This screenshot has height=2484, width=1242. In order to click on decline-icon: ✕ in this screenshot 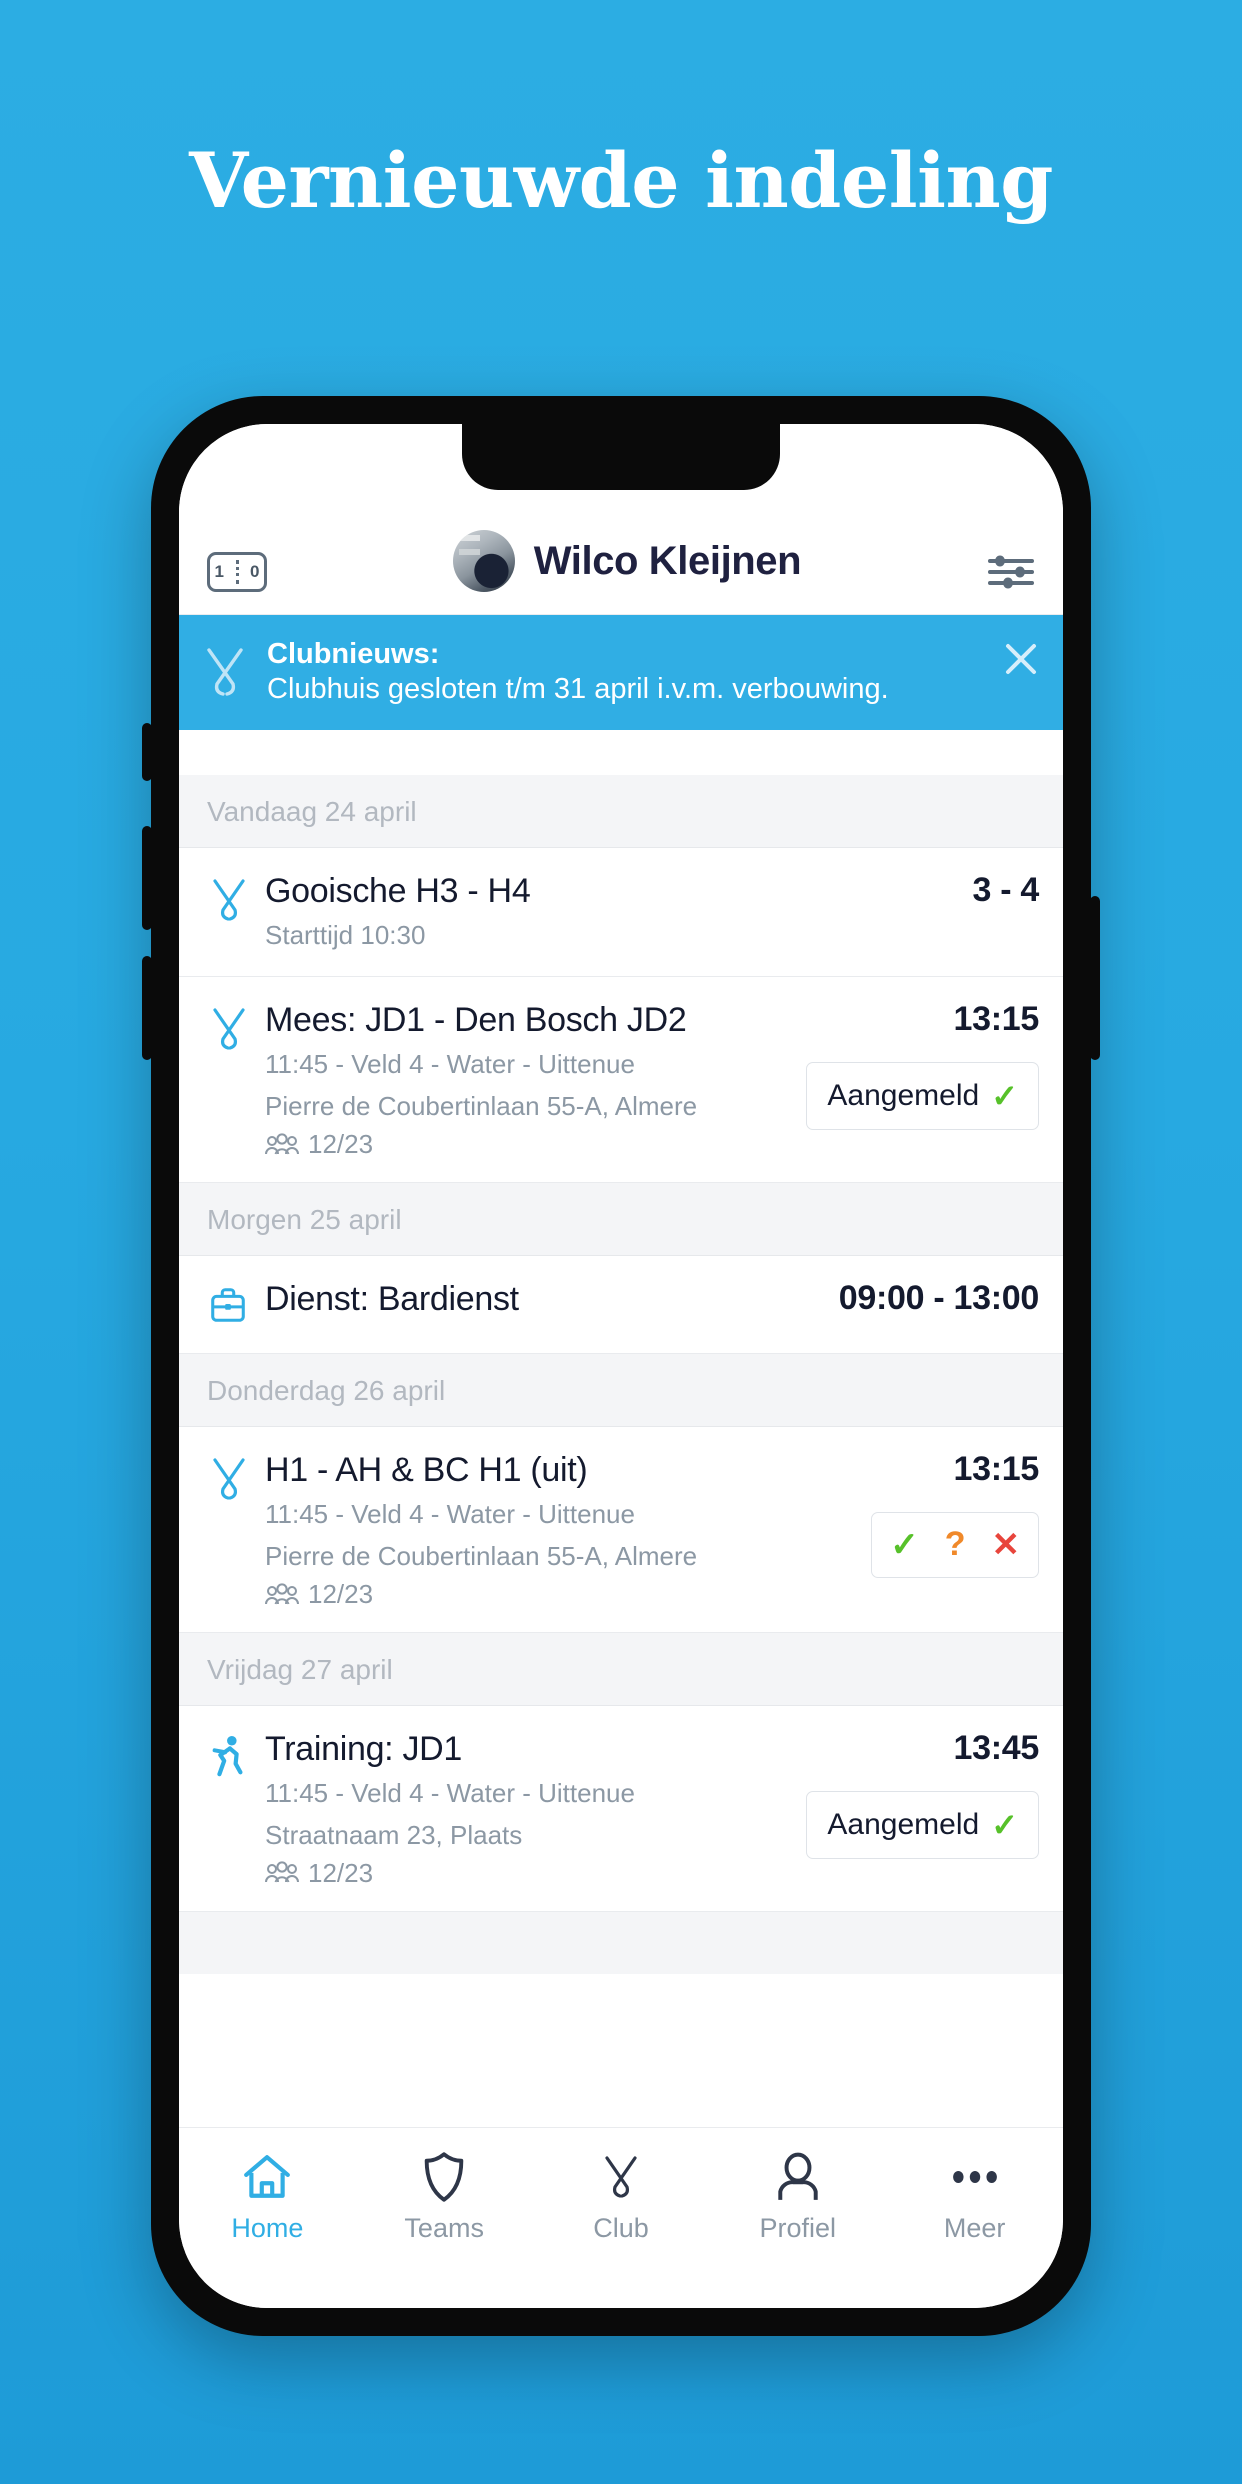, I will do `click(1006, 1545)`.